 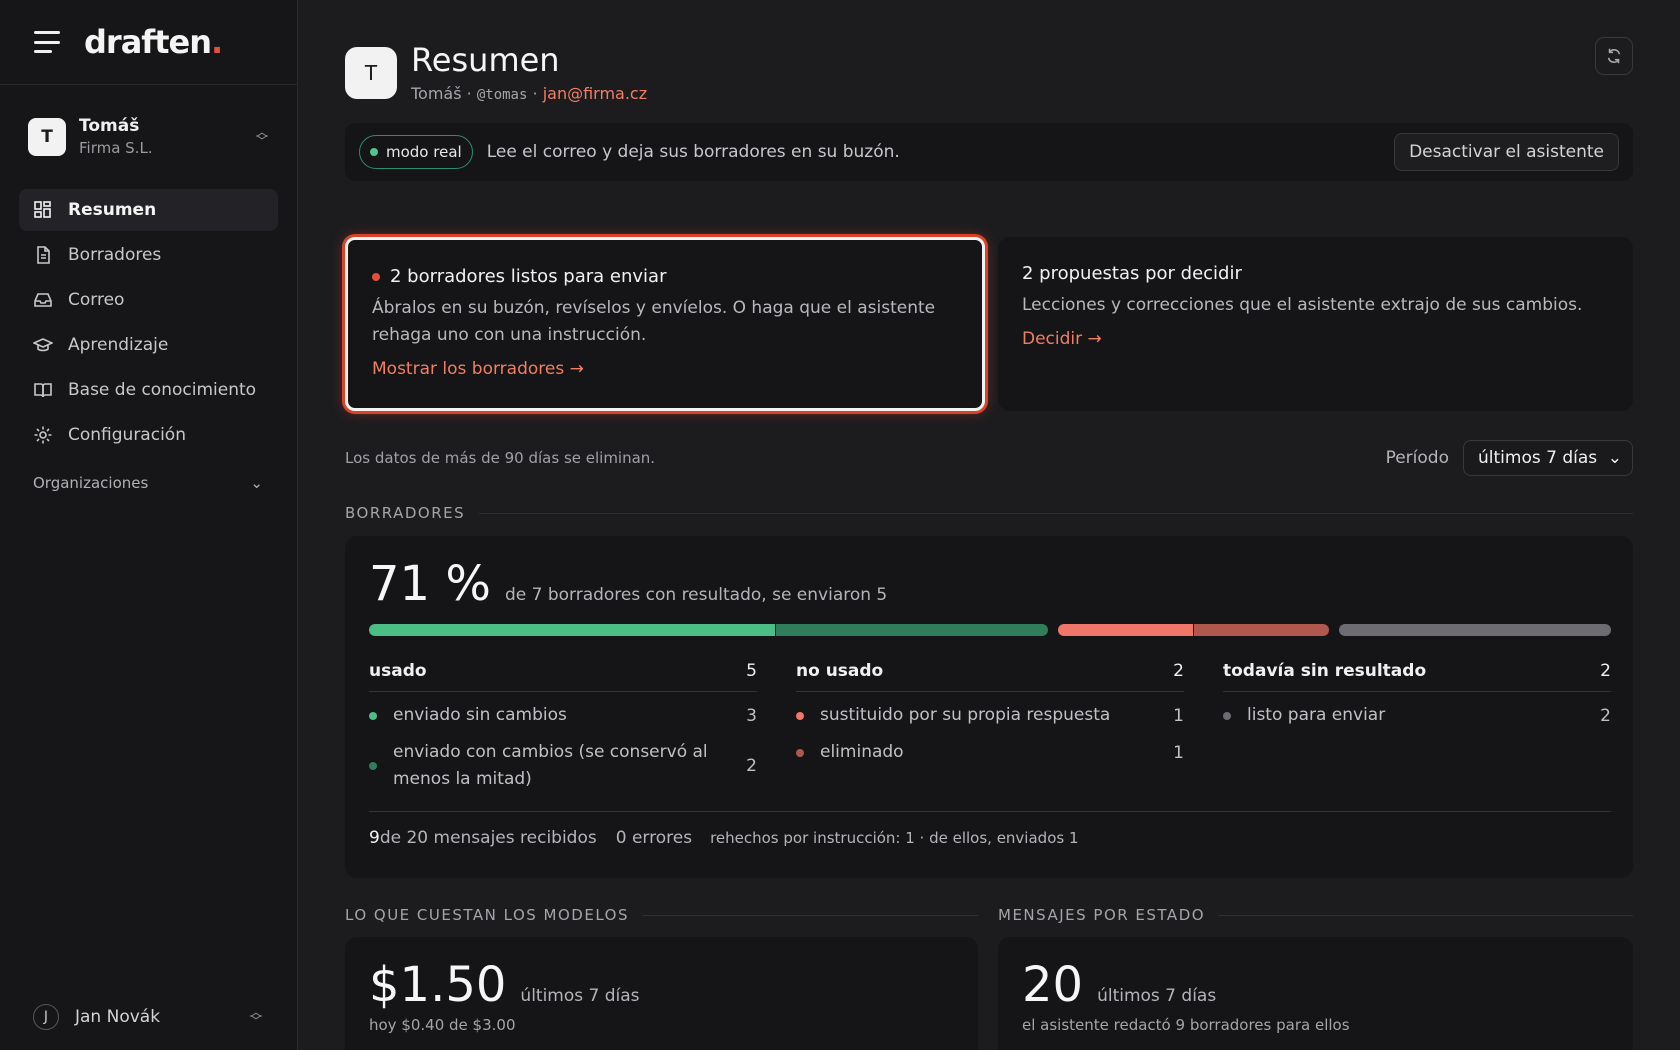 I want to click on sidebar-item-resumen: Resumen, so click(x=148, y=210).